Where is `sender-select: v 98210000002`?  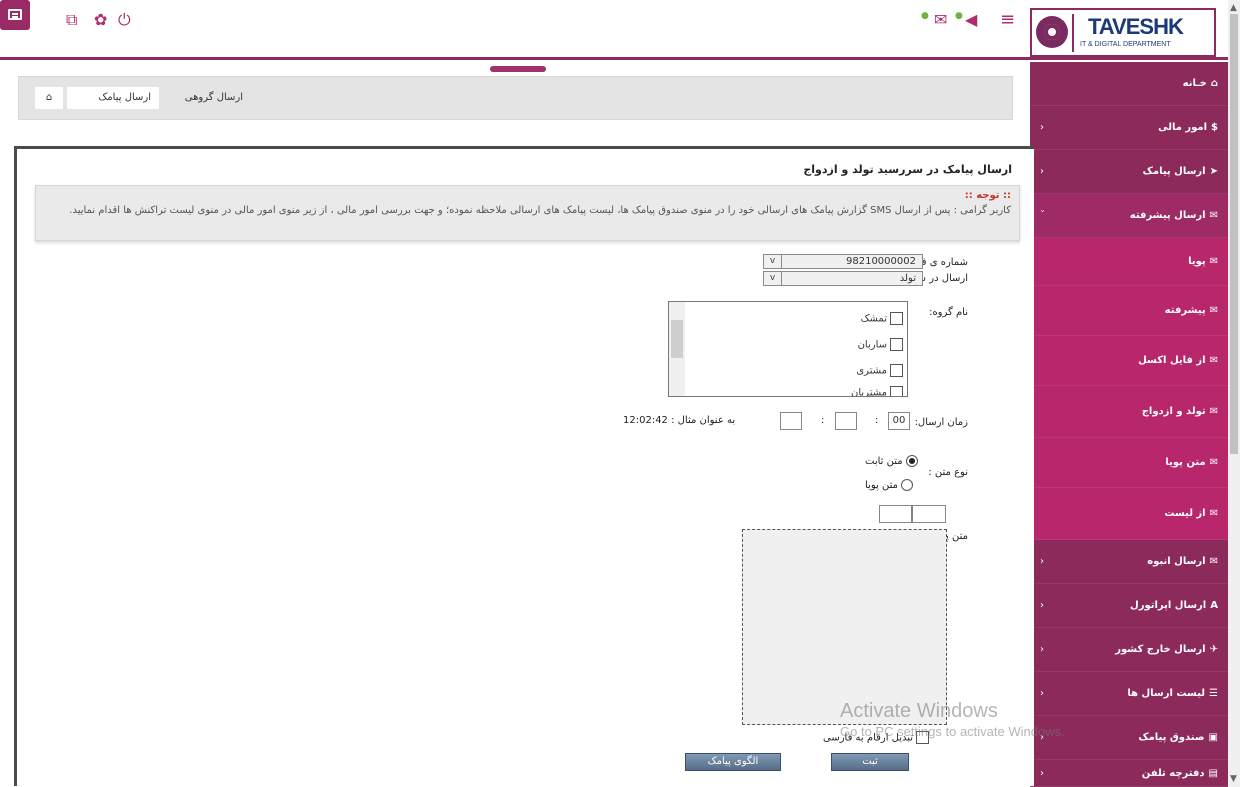 sender-select: v 98210000002 is located at coordinates (843, 261).